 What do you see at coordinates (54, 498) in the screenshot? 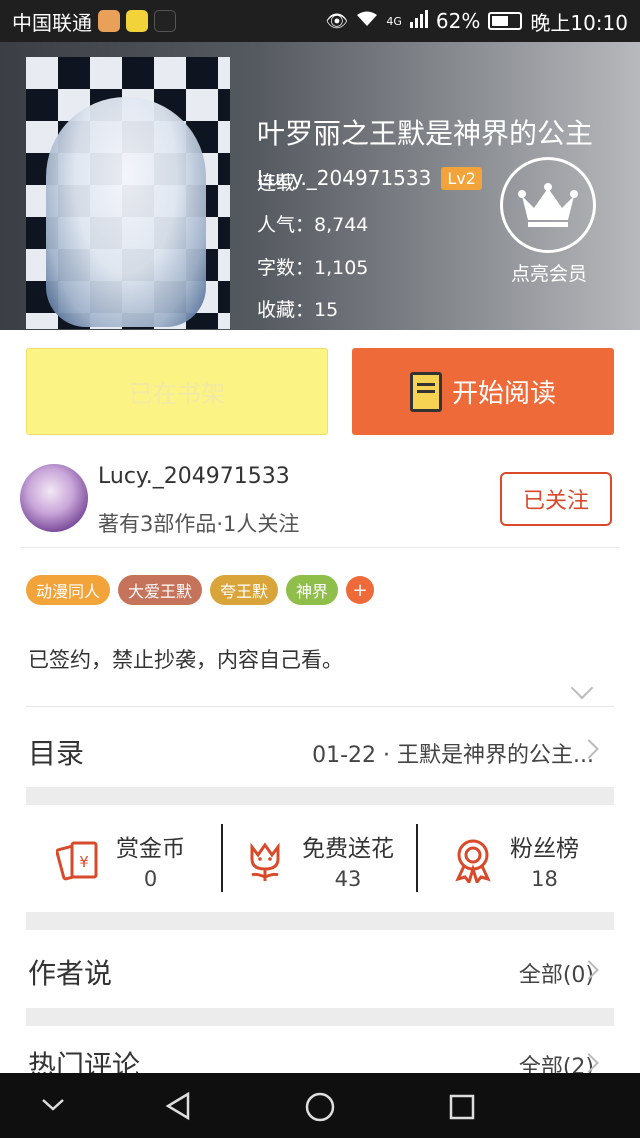
I see `author-avatar` at bounding box center [54, 498].